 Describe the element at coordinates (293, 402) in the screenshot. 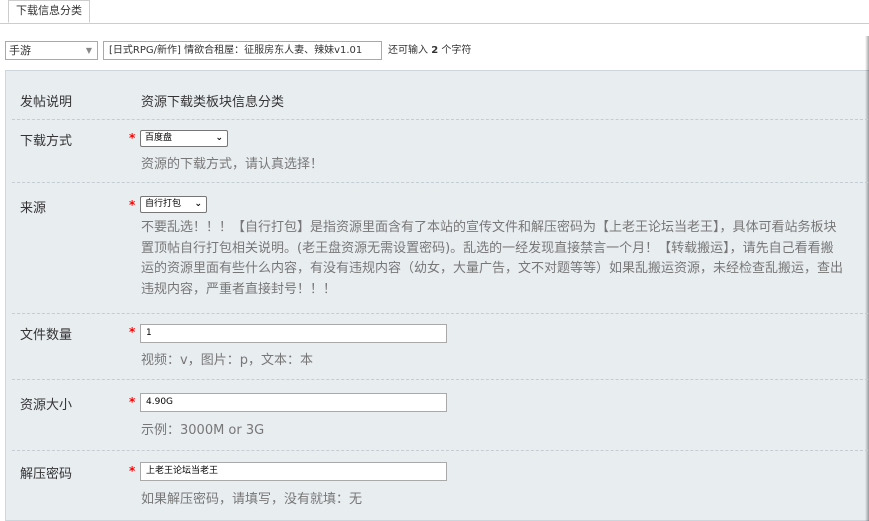

I see `size-input: 4.90G` at that location.